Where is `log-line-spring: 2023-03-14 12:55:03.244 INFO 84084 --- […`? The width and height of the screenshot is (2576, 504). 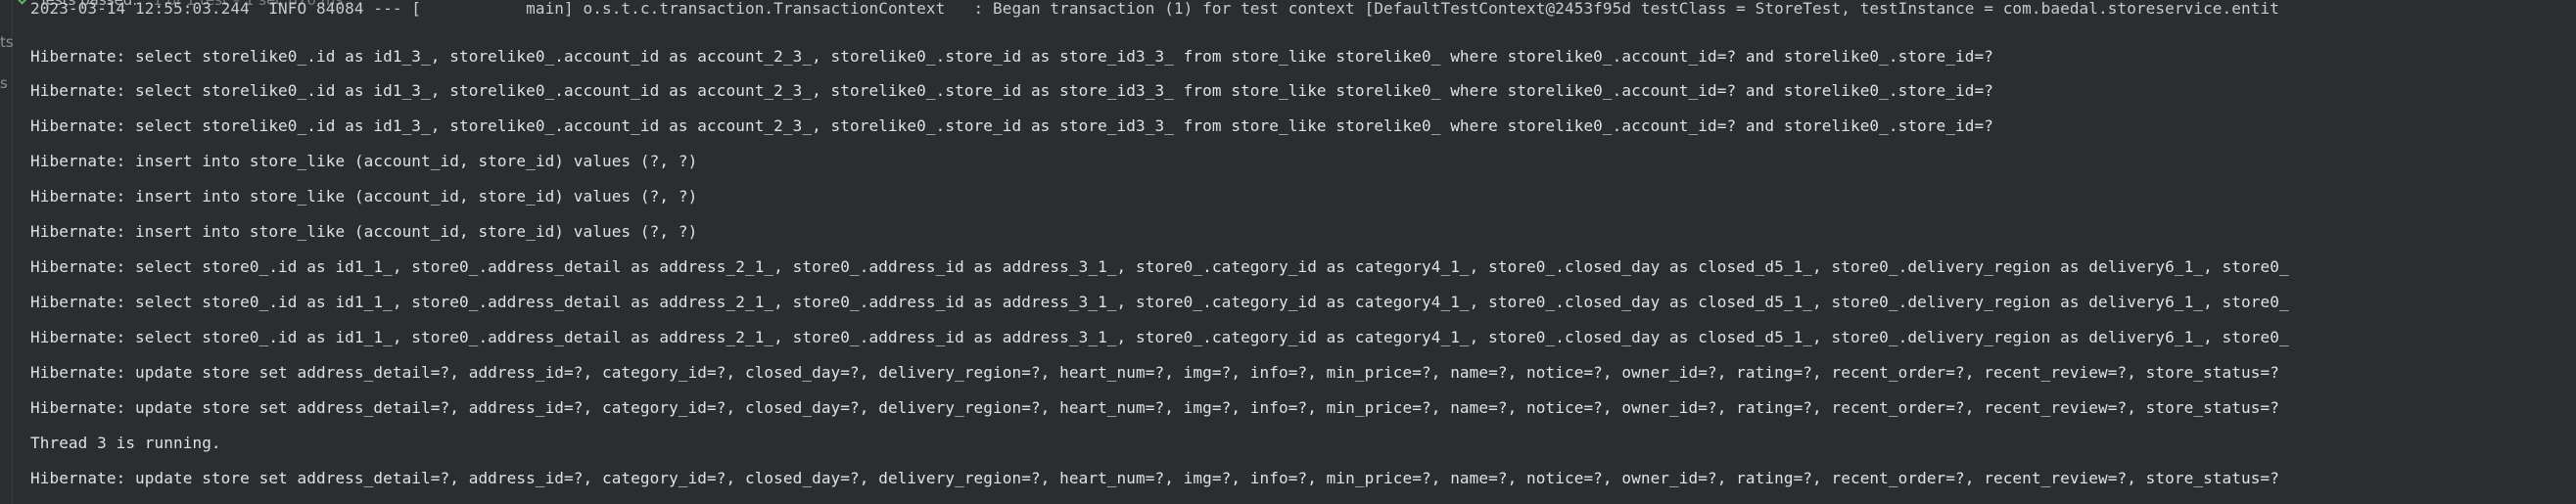
log-line-spring: 2023-03-14 12:55:03.244 INFO 84084 --- [… is located at coordinates (1155, 9).